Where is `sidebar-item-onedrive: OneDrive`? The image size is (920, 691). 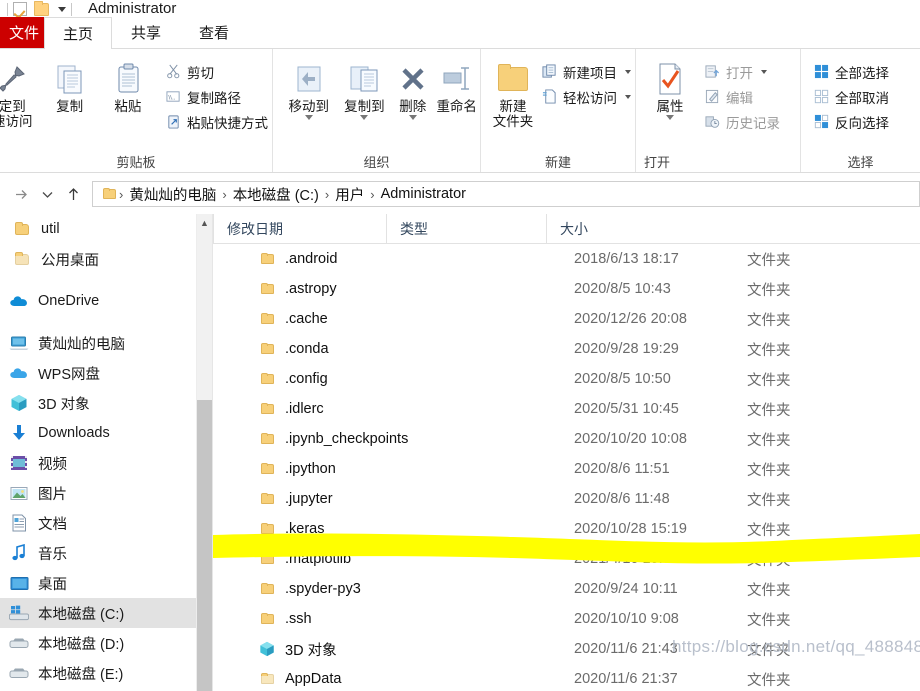
sidebar-item-onedrive: OneDrive is located at coordinates (98, 301).